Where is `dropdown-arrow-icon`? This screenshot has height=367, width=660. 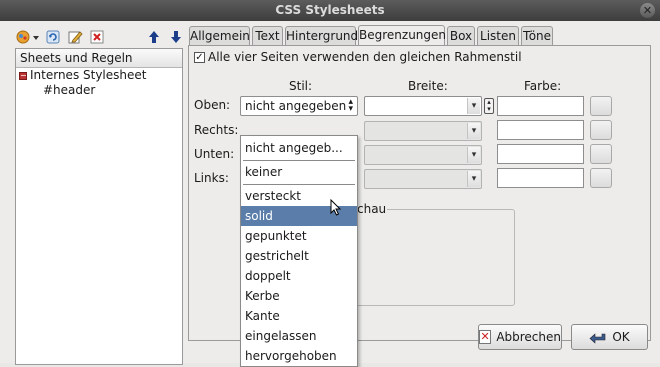 dropdown-arrow-icon is located at coordinates (36, 37).